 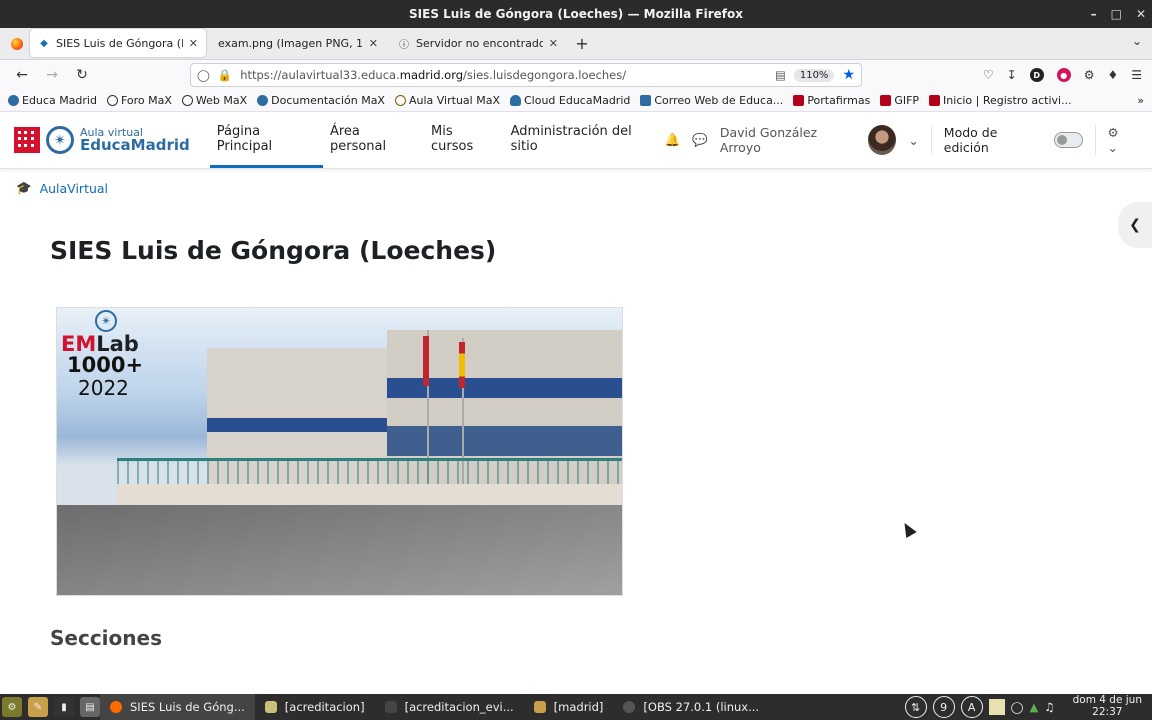 What do you see at coordinates (1063, 75) in the screenshot?
I see `extension-pink-icon: ●` at bounding box center [1063, 75].